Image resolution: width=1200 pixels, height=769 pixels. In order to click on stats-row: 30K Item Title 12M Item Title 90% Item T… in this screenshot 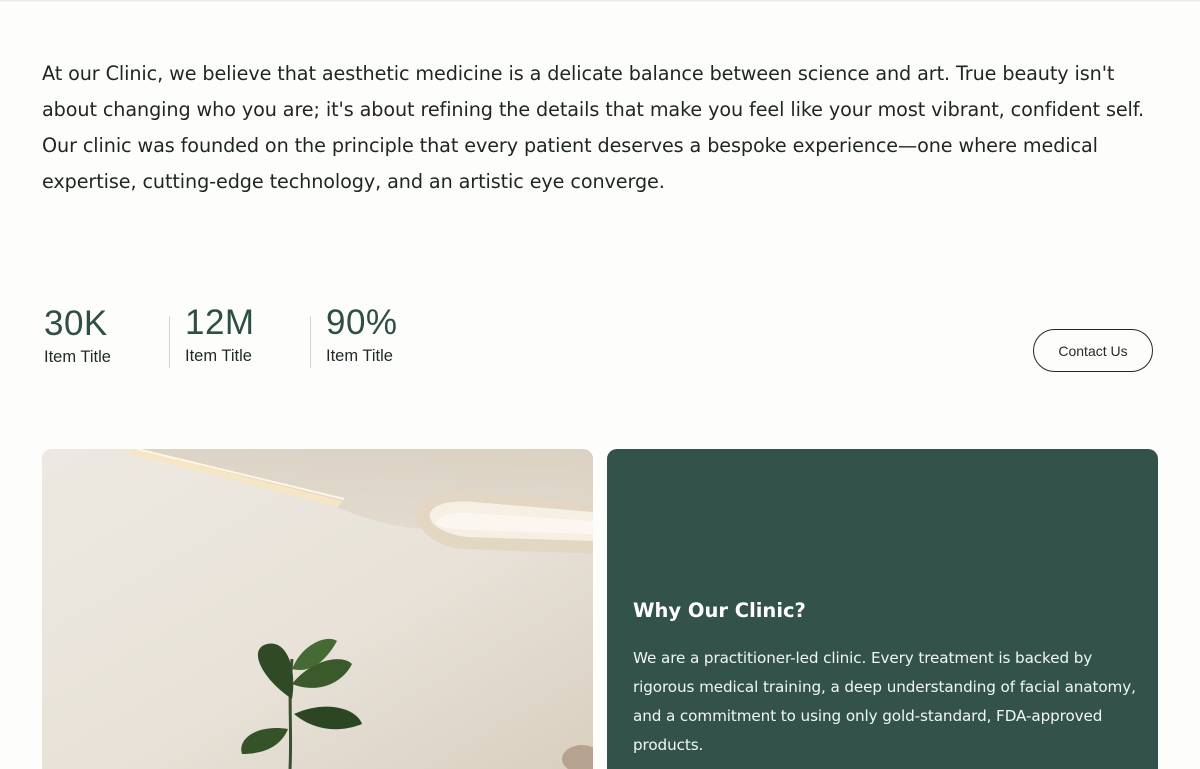, I will do `click(245, 335)`.